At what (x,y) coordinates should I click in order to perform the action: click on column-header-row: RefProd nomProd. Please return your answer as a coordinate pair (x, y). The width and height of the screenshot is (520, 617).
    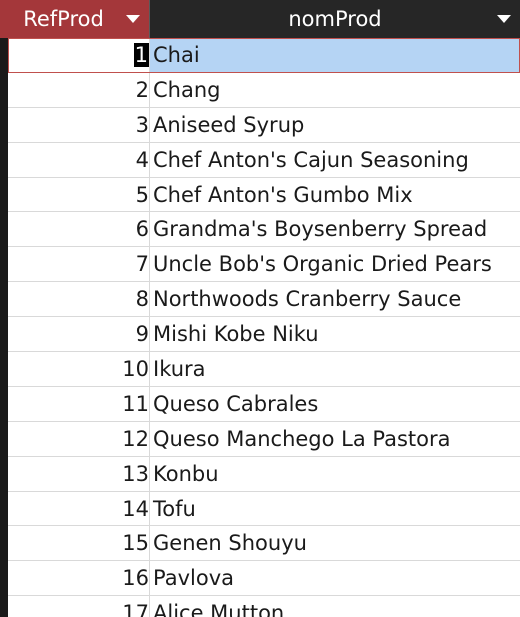
    Looking at the image, I should click on (260, 19).